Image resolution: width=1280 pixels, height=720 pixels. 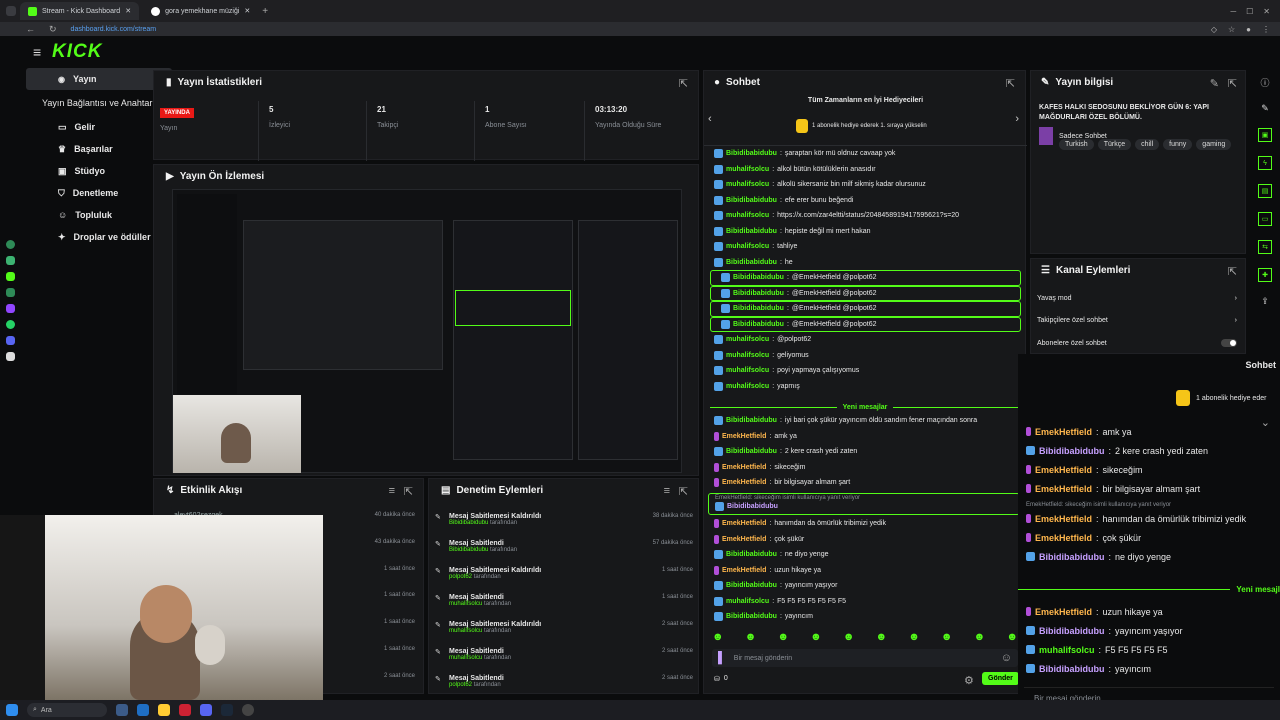 I want to click on close-window-icon: ✕, so click(x=1266, y=11).